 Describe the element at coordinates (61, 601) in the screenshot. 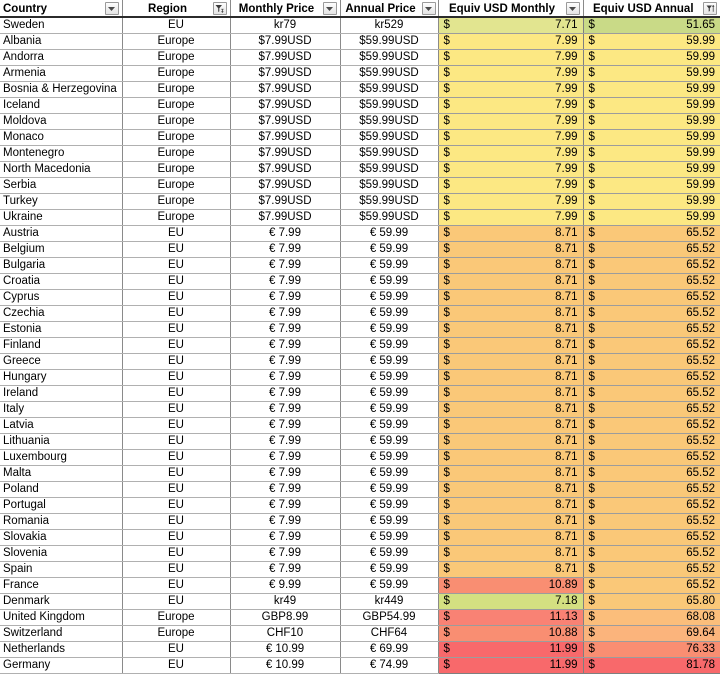

I see `cell-country: Denmark` at that location.